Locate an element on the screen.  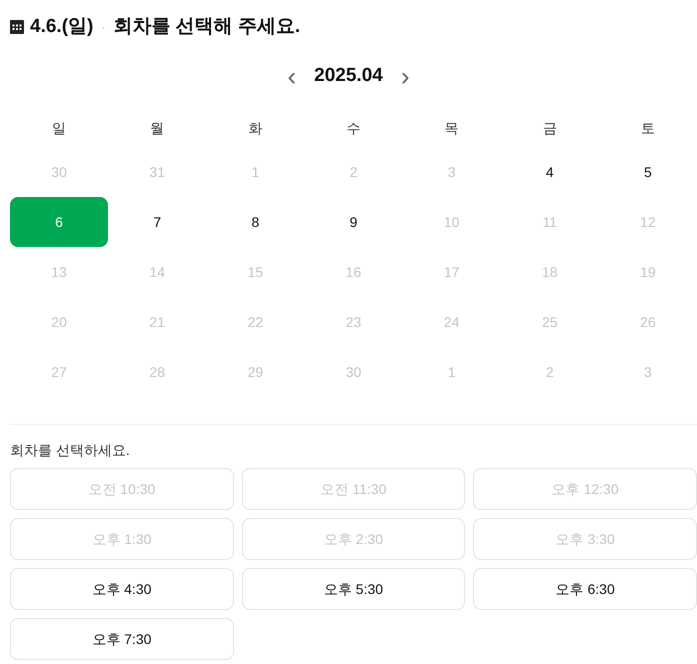
weekday-label: 화 is located at coordinates (255, 128).